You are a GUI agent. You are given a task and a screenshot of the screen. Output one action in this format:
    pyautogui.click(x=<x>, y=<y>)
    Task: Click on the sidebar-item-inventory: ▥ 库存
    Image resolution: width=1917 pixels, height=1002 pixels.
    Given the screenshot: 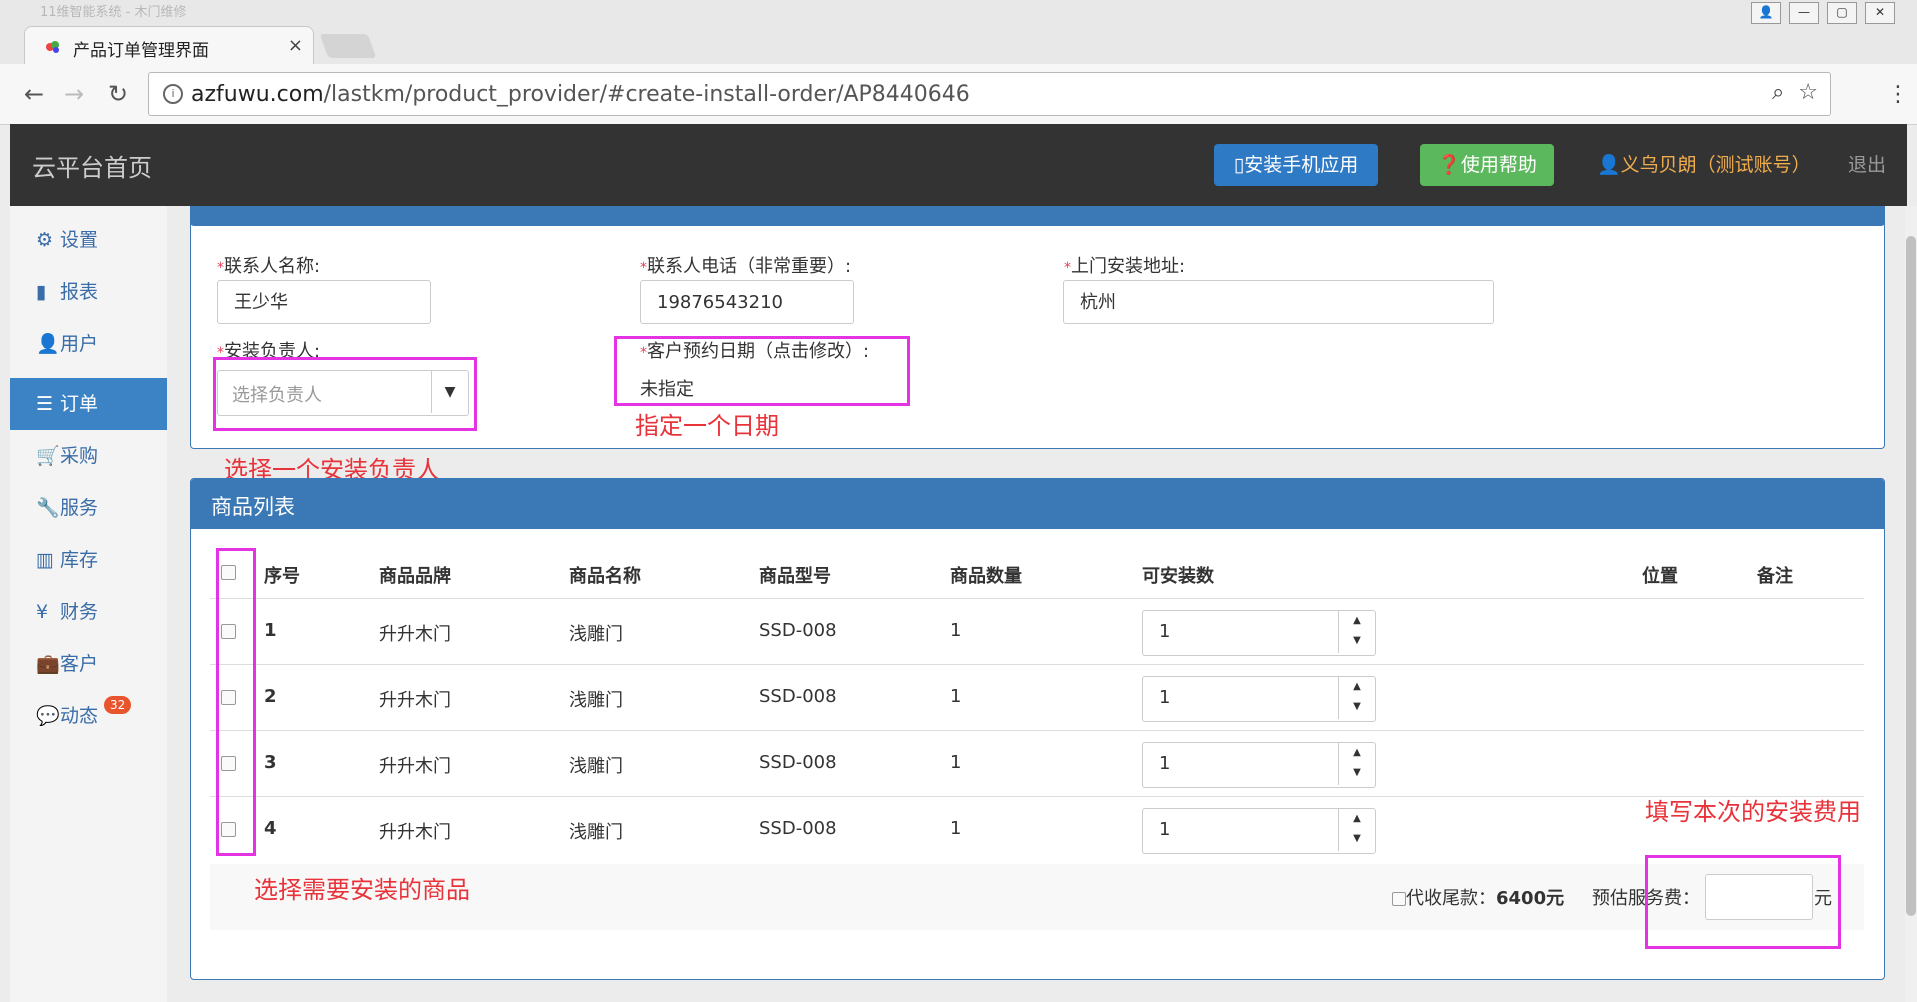 What is the action you would take?
    pyautogui.click(x=88, y=560)
    